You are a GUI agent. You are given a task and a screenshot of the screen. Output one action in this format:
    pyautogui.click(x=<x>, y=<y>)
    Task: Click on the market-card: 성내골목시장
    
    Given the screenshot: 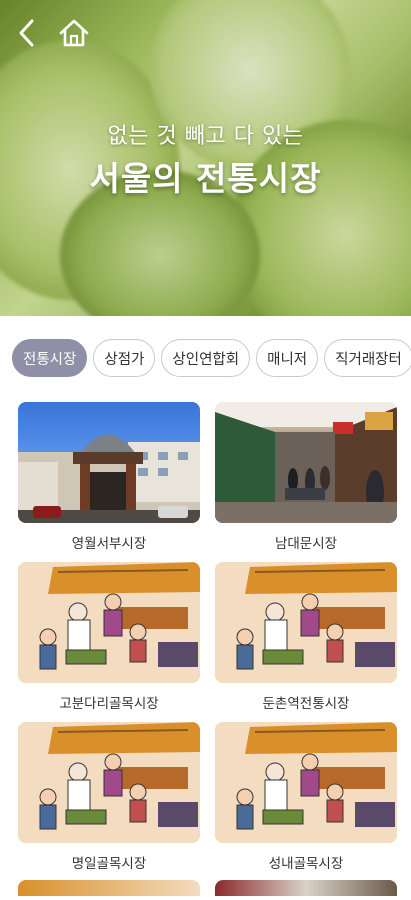 What is the action you would take?
    pyautogui.click(x=306, y=797)
    